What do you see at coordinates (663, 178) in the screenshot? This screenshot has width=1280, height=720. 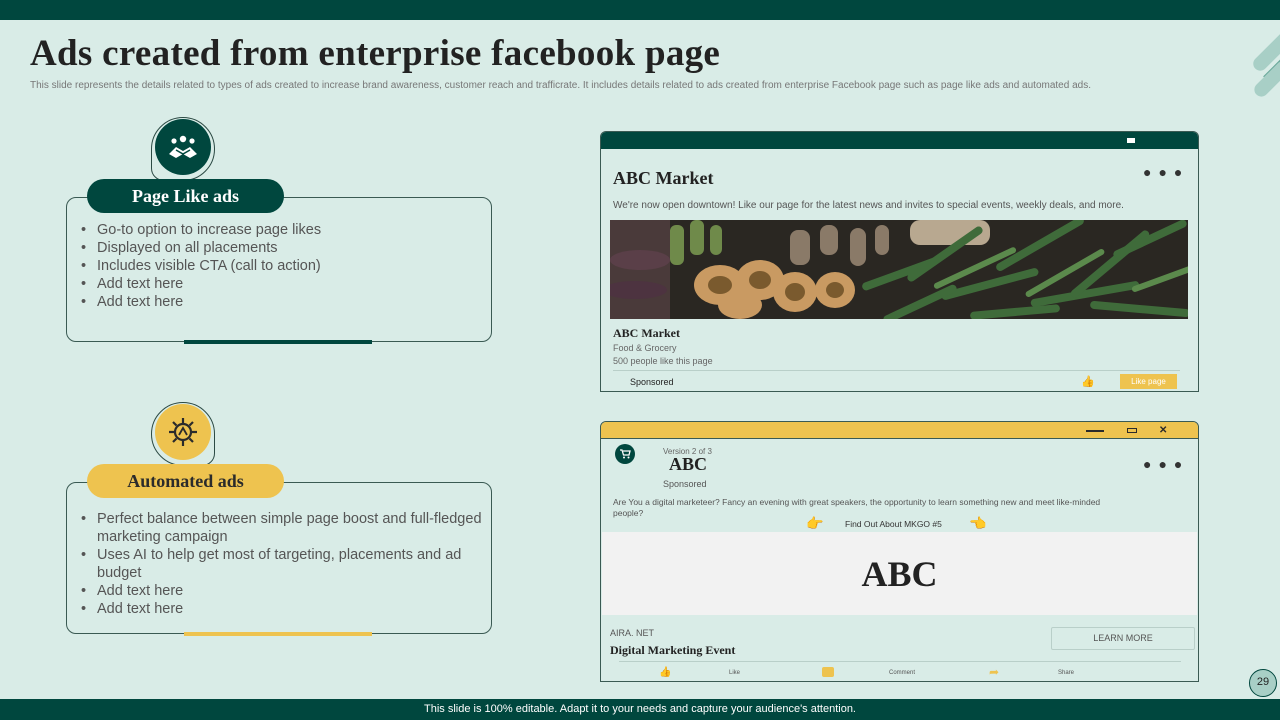 I see `ad-page-header: ABC Market` at bounding box center [663, 178].